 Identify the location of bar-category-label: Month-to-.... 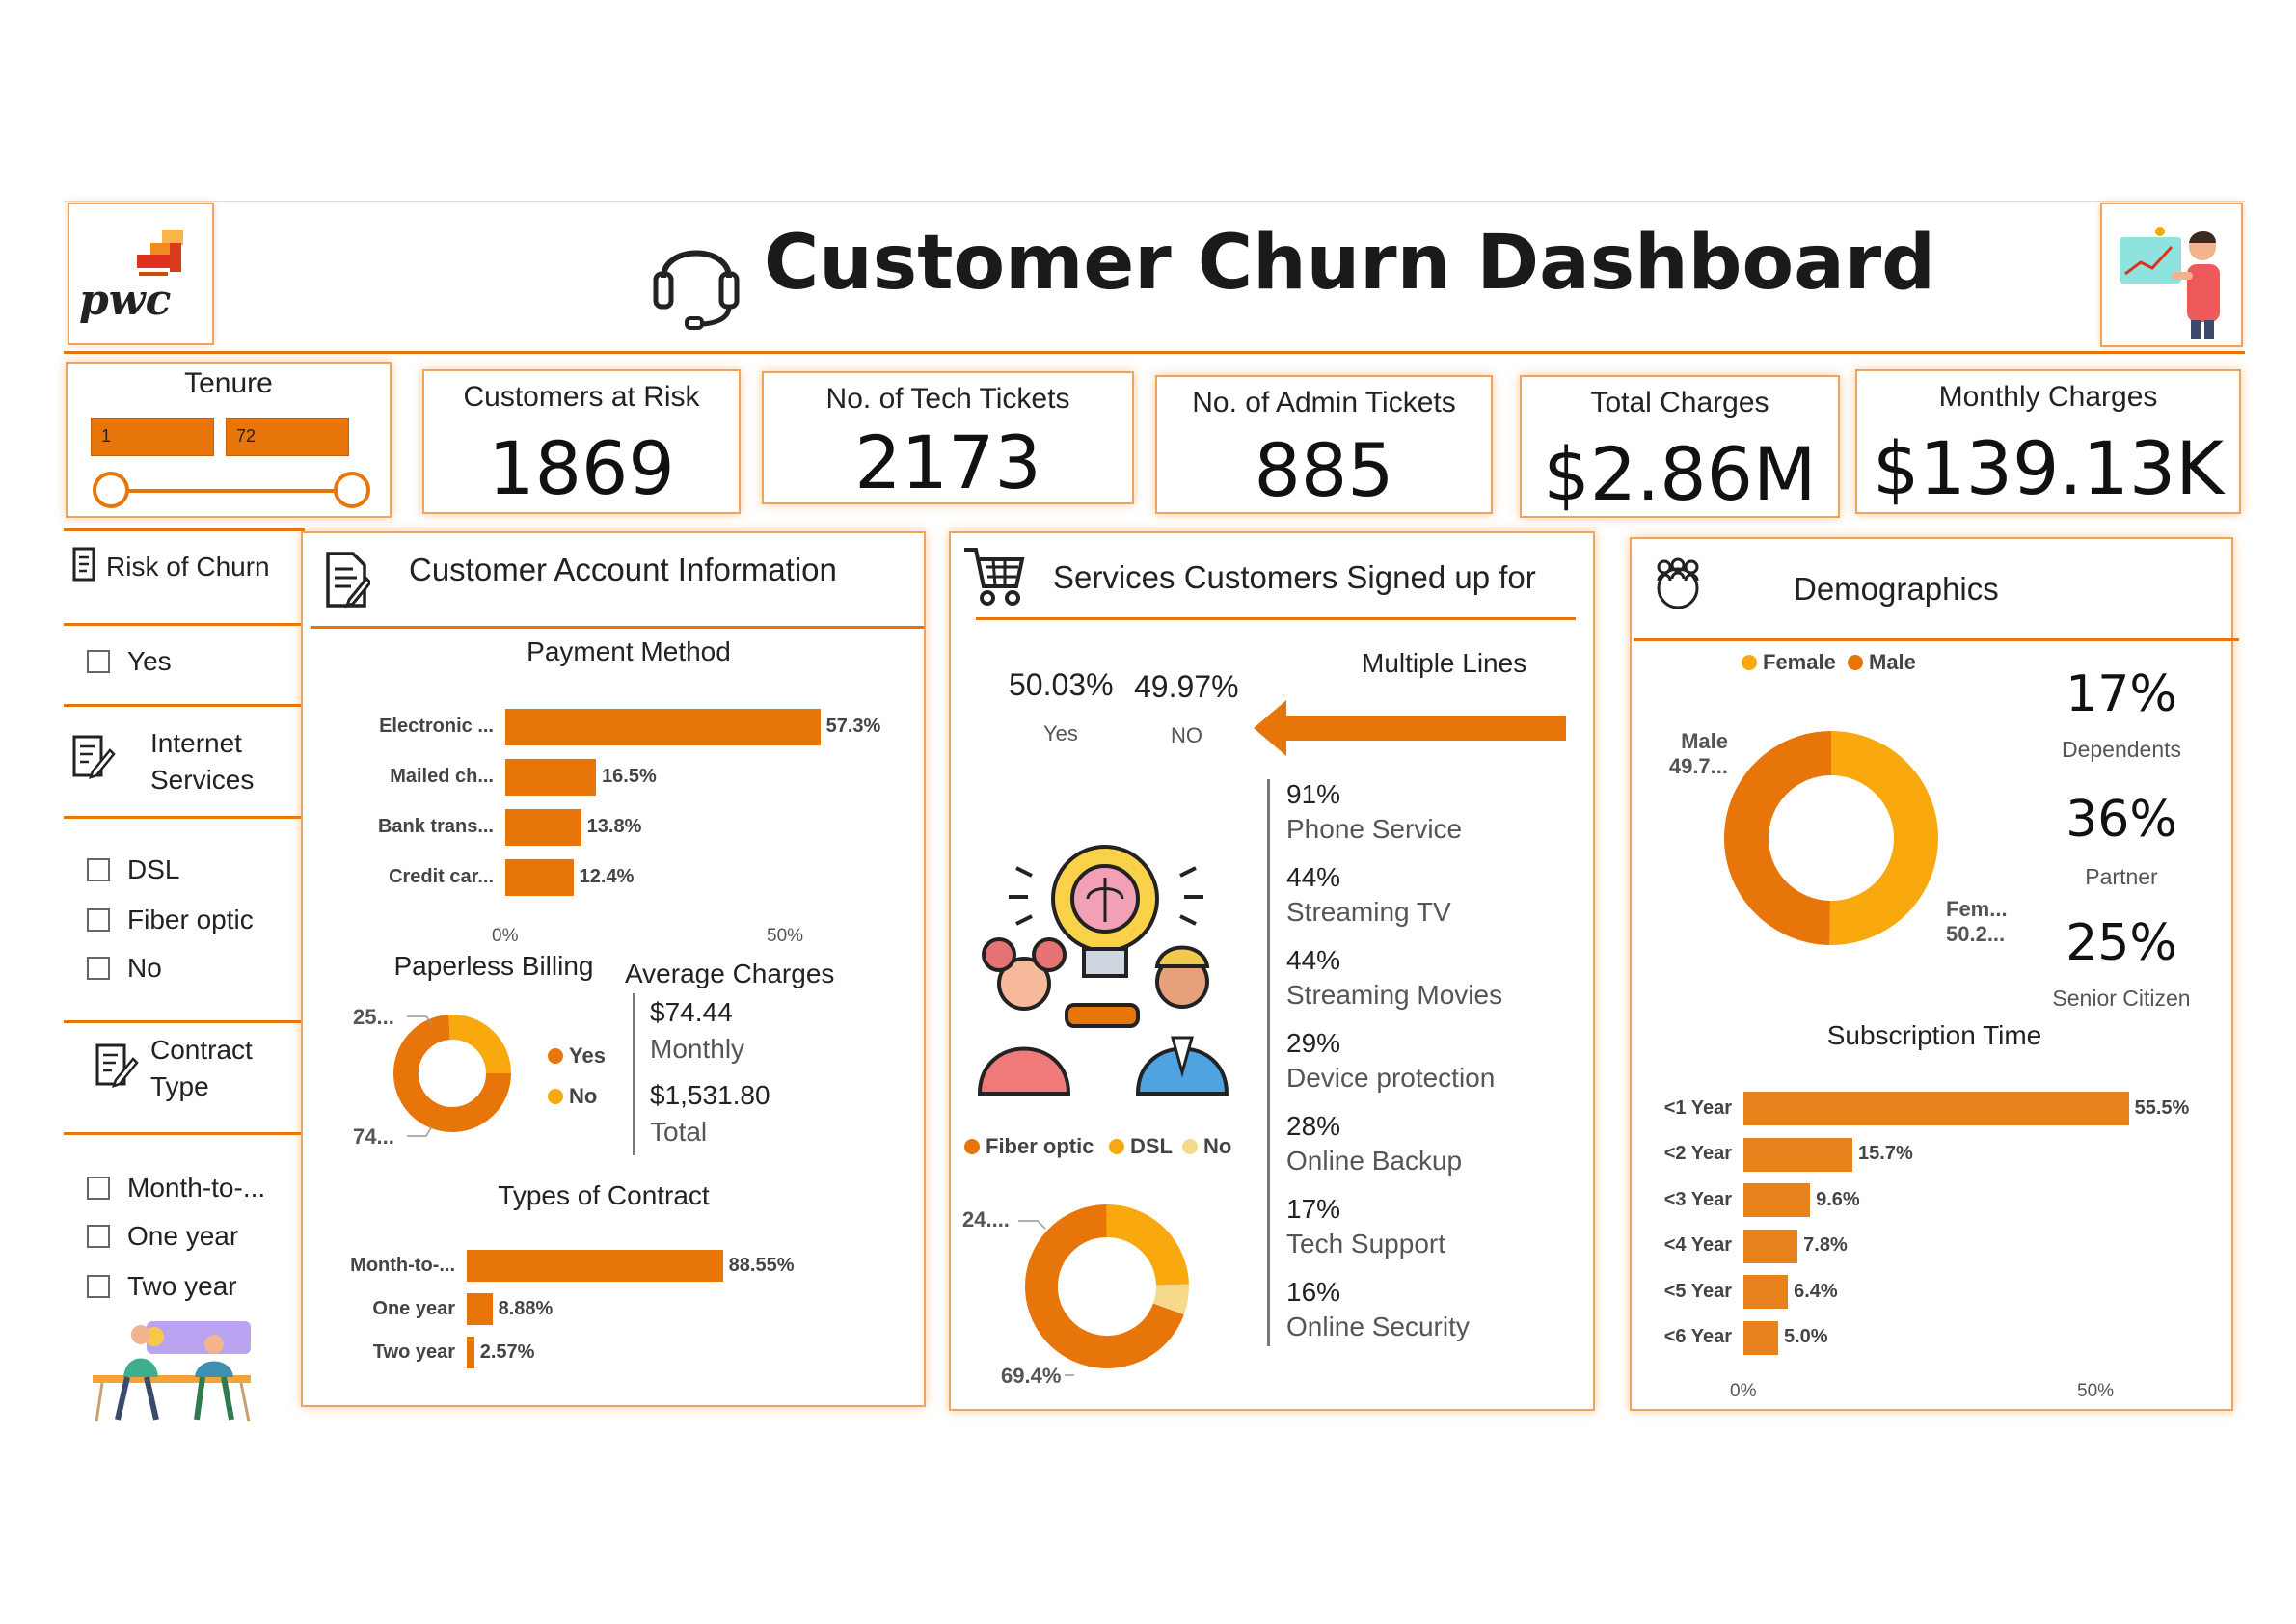
(402, 1265).